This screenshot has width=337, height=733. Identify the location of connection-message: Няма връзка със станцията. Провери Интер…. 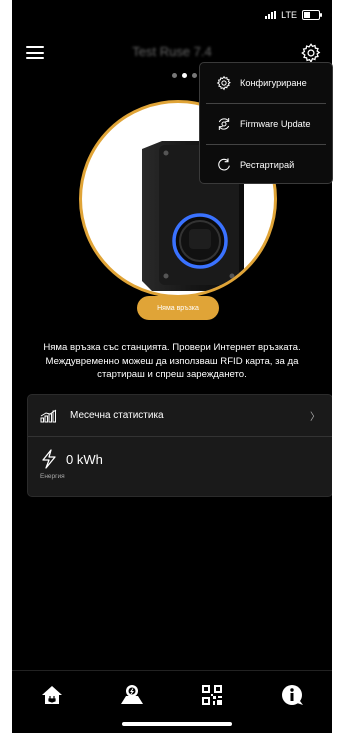
(172, 361).